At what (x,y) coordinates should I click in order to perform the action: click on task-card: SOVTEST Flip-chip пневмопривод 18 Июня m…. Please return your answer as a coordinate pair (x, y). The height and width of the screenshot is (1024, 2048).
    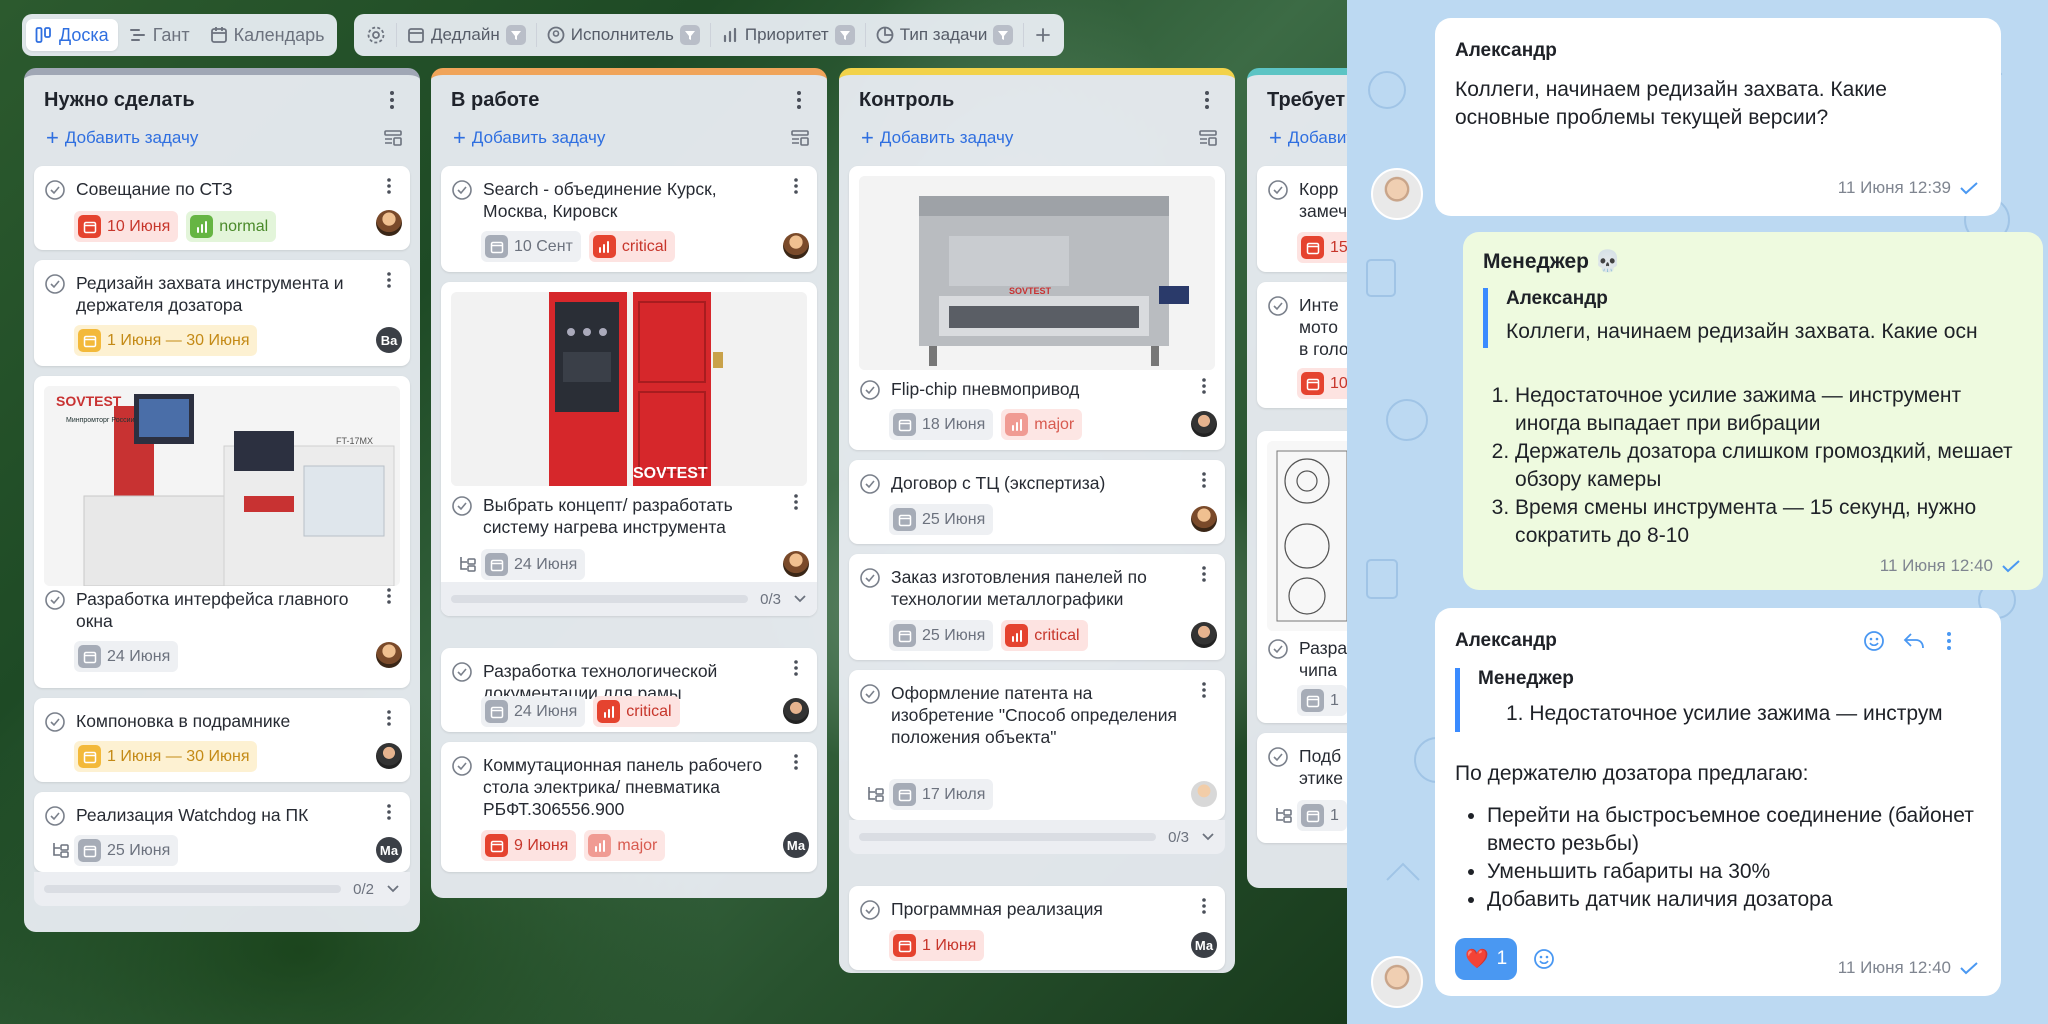
    Looking at the image, I should click on (1037, 308).